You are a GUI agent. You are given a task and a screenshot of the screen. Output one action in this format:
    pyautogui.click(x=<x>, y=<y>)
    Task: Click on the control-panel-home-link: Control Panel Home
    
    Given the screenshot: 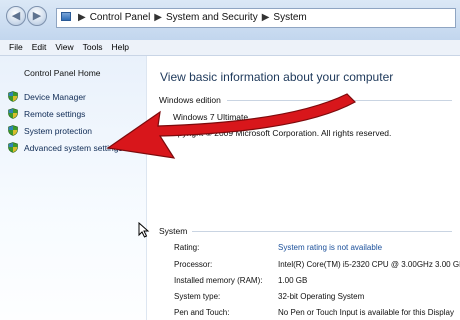 What is the action you would take?
    pyautogui.click(x=62, y=73)
    